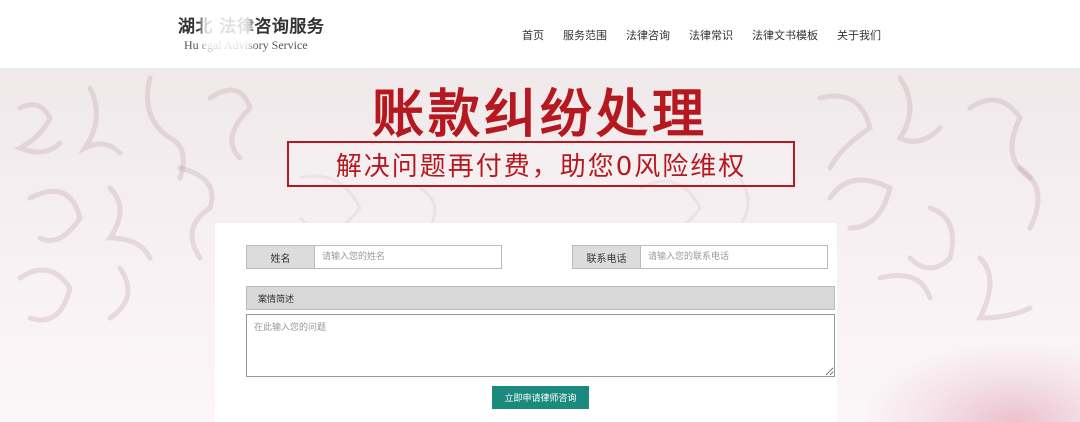  Describe the element at coordinates (607, 257) in the screenshot. I see `phone-label: 联系电话` at that location.